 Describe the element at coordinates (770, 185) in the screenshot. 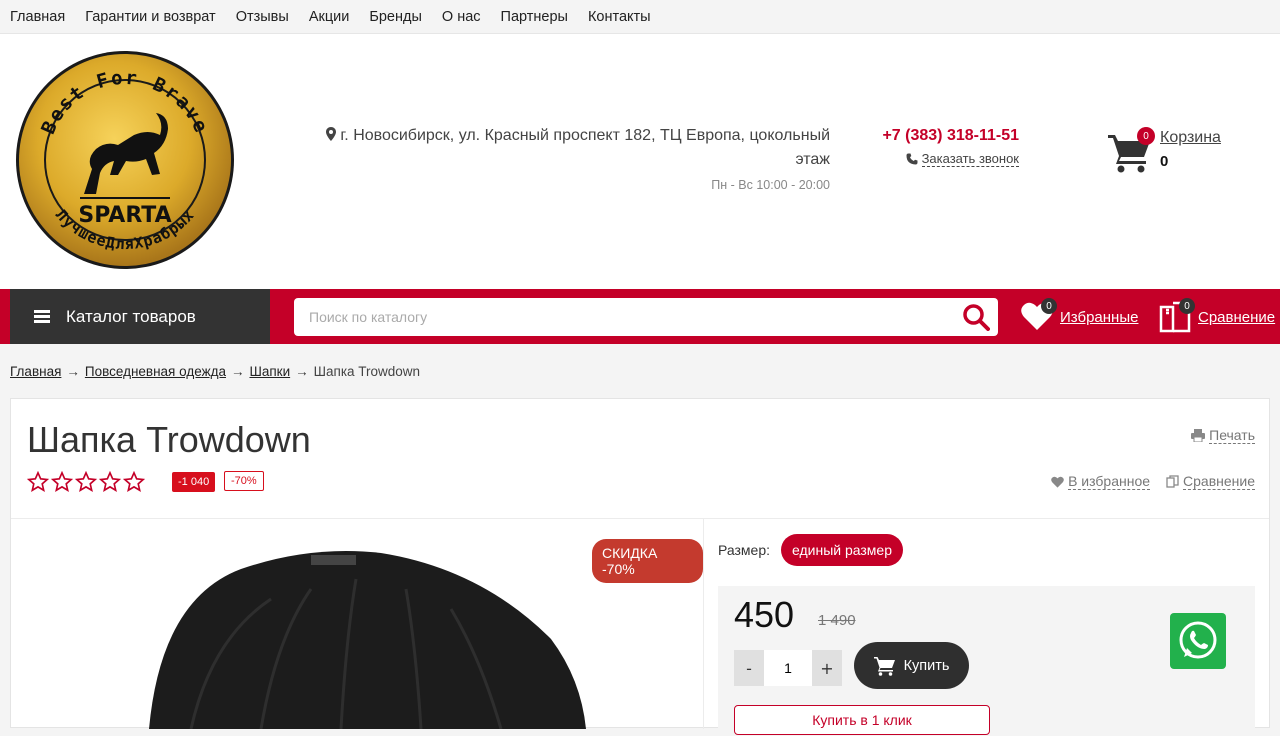

I see `working-hours: Пн - Вс 10:00 - 20:00` at that location.